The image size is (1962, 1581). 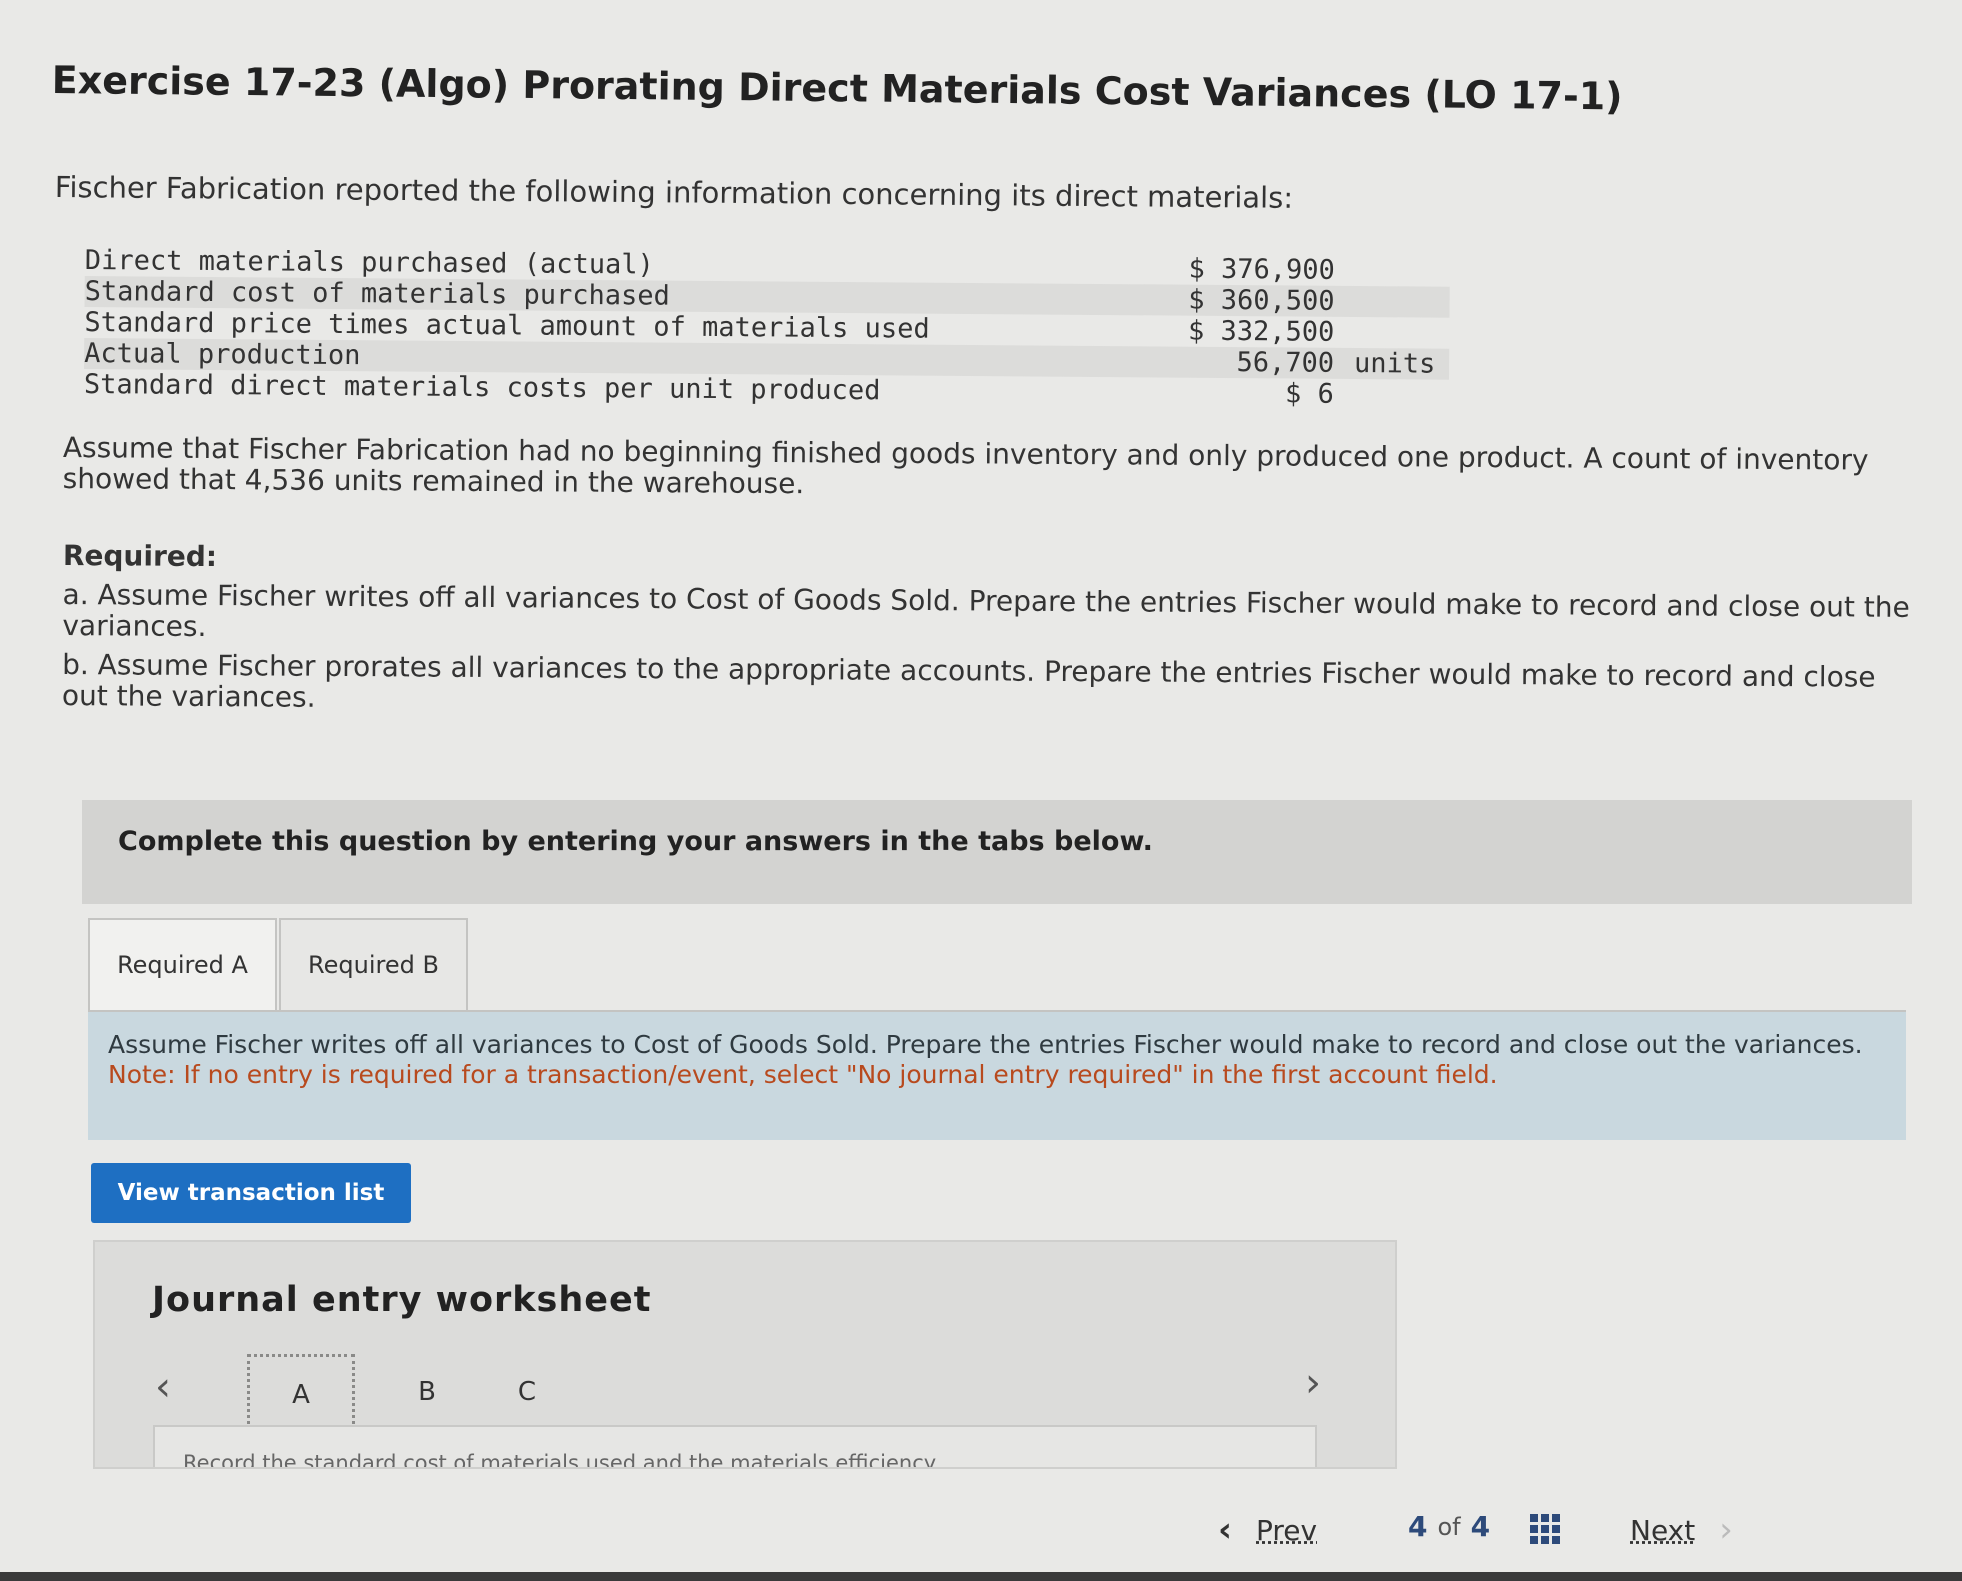 I want to click on grid-menu-button, so click(x=1545, y=1529).